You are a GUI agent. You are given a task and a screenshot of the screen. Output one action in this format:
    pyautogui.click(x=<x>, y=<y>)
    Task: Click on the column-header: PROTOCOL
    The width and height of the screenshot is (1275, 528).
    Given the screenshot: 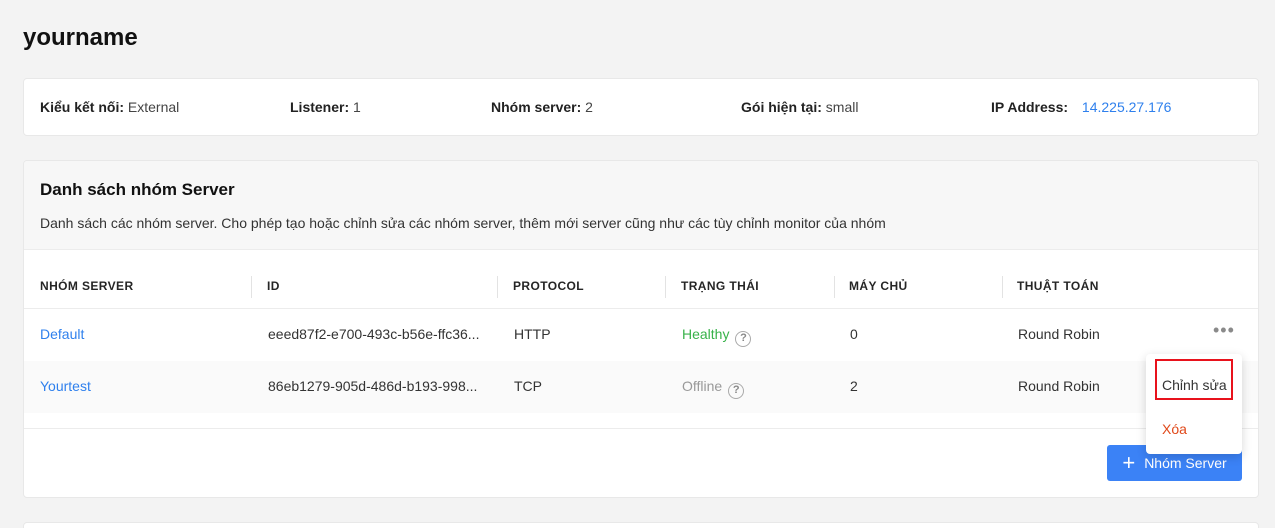 What is the action you would take?
    pyautogui.click(x=548, y=286)
    